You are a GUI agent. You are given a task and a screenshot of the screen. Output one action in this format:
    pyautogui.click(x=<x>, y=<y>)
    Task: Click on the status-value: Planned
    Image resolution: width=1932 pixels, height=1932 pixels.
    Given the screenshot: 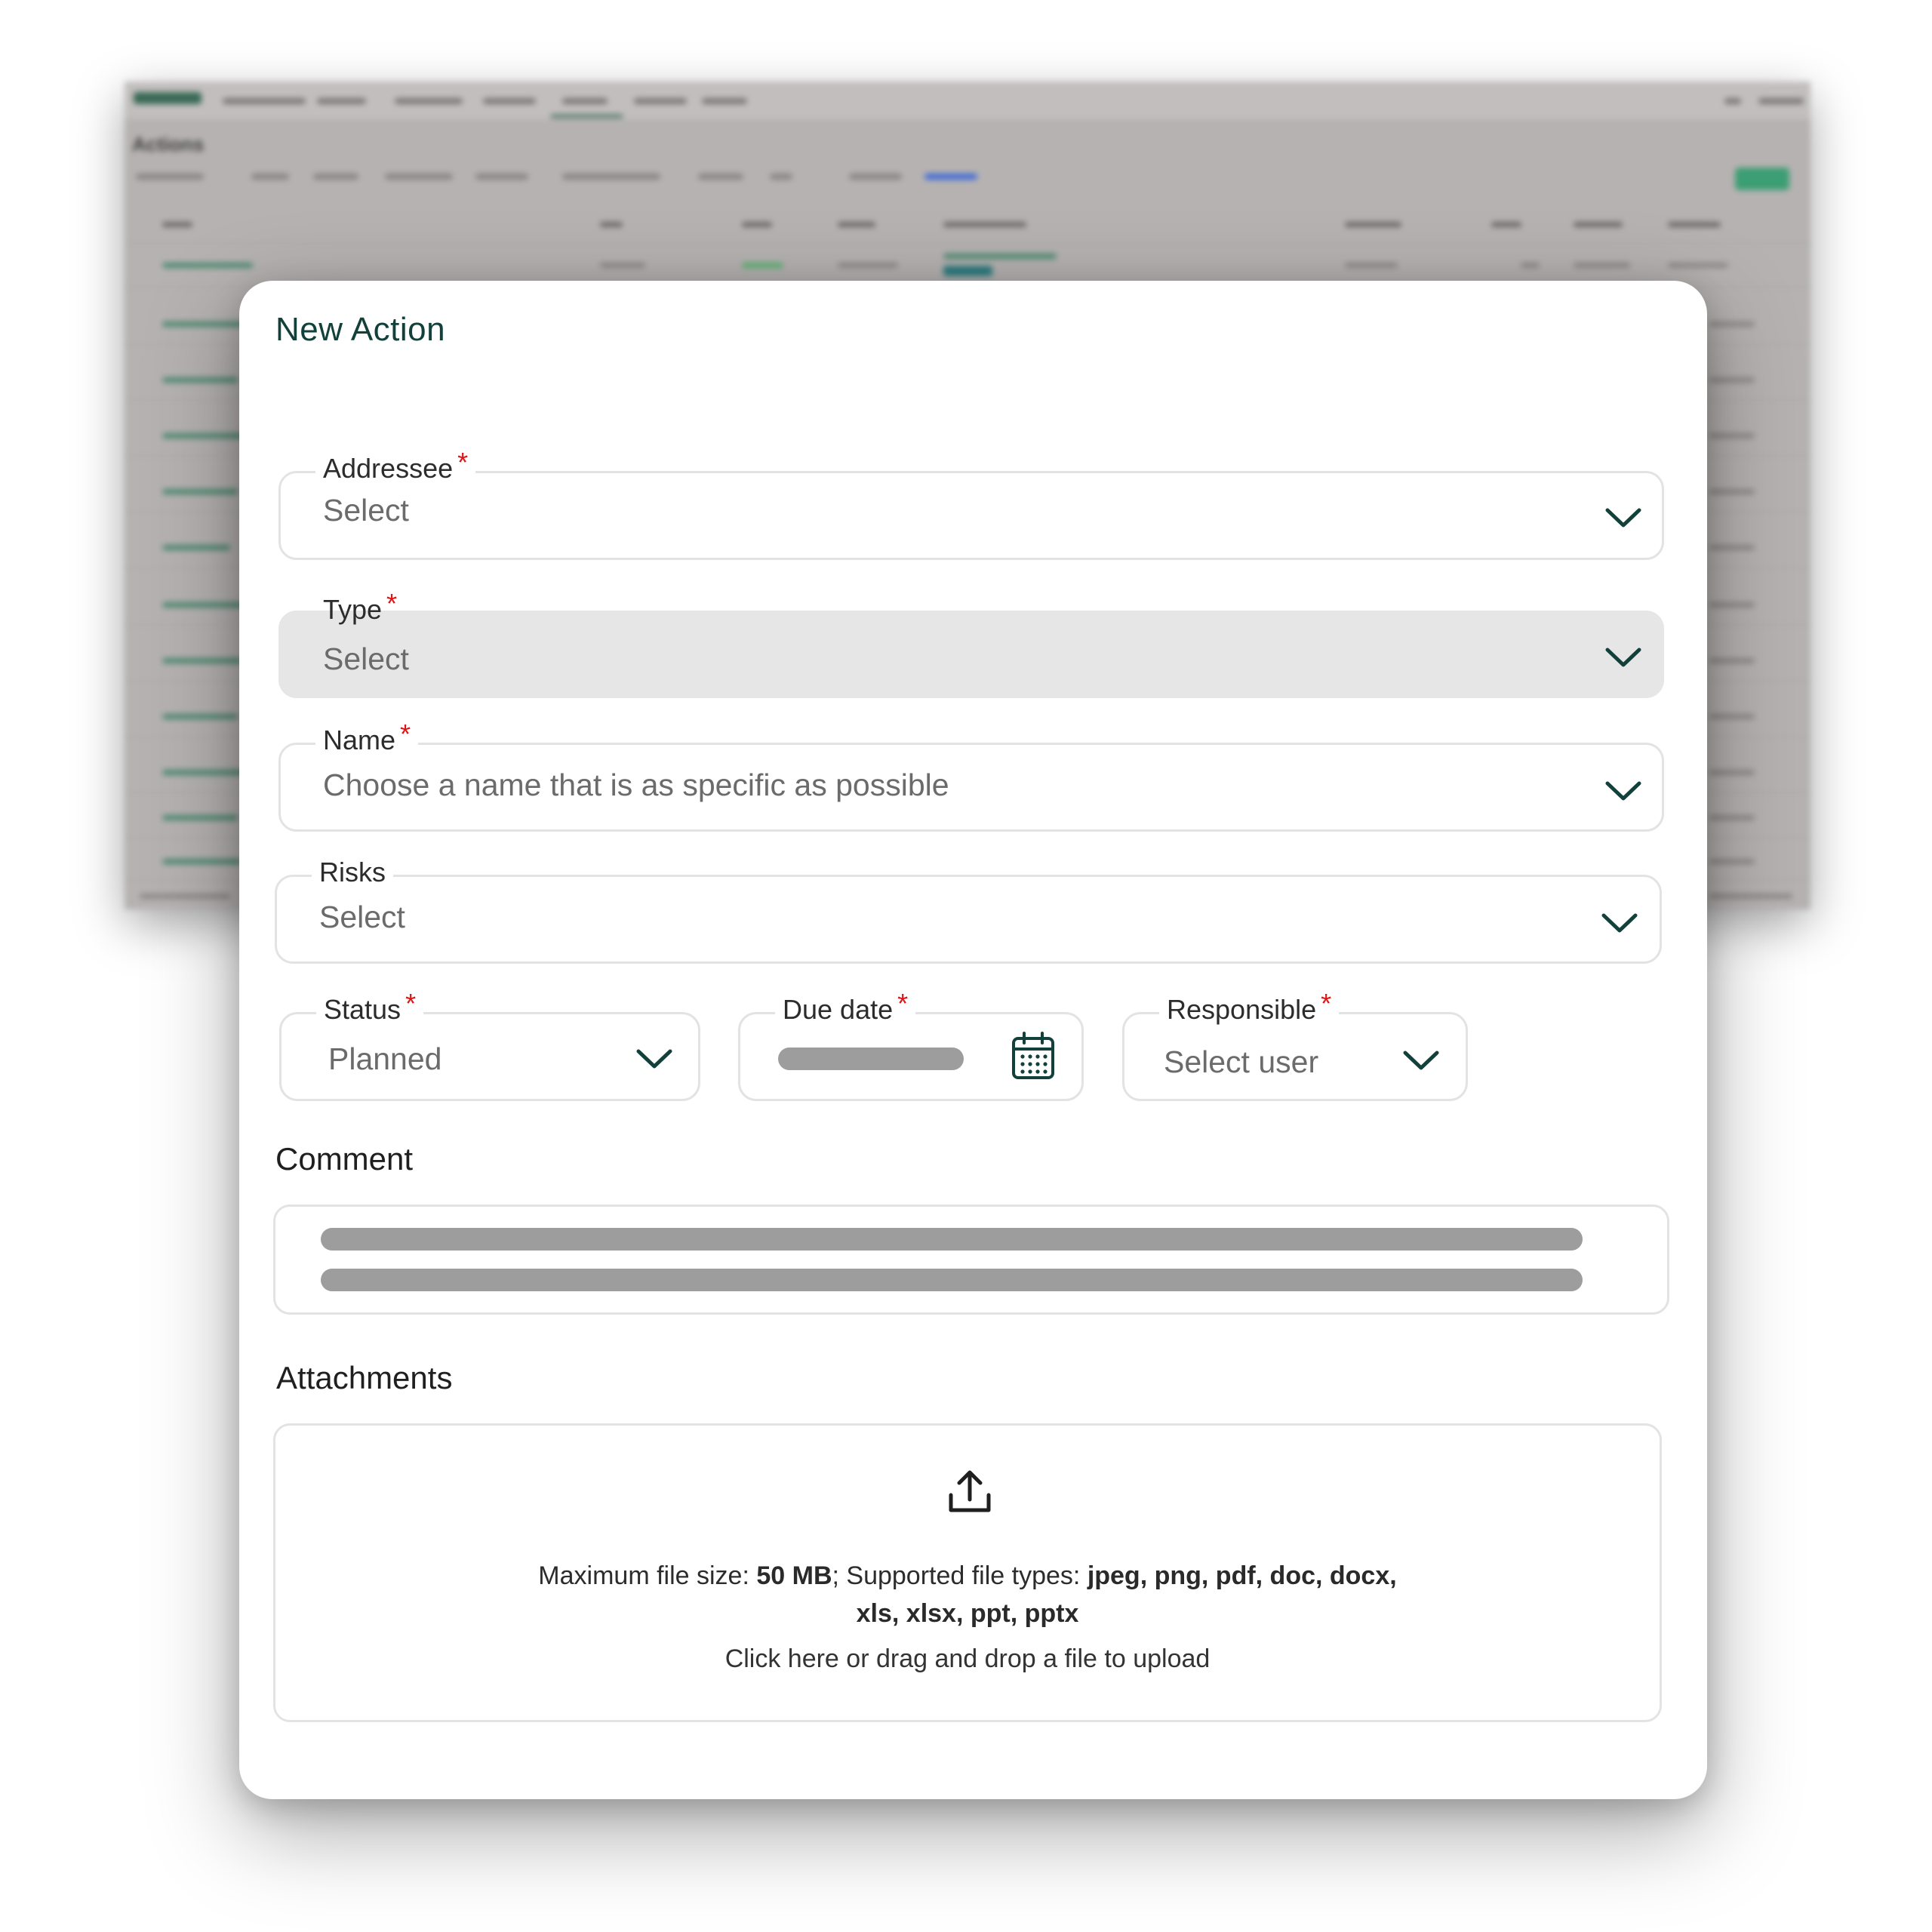 What is the action you would take?
    pyautogui.click(x=385, y=1058)
    